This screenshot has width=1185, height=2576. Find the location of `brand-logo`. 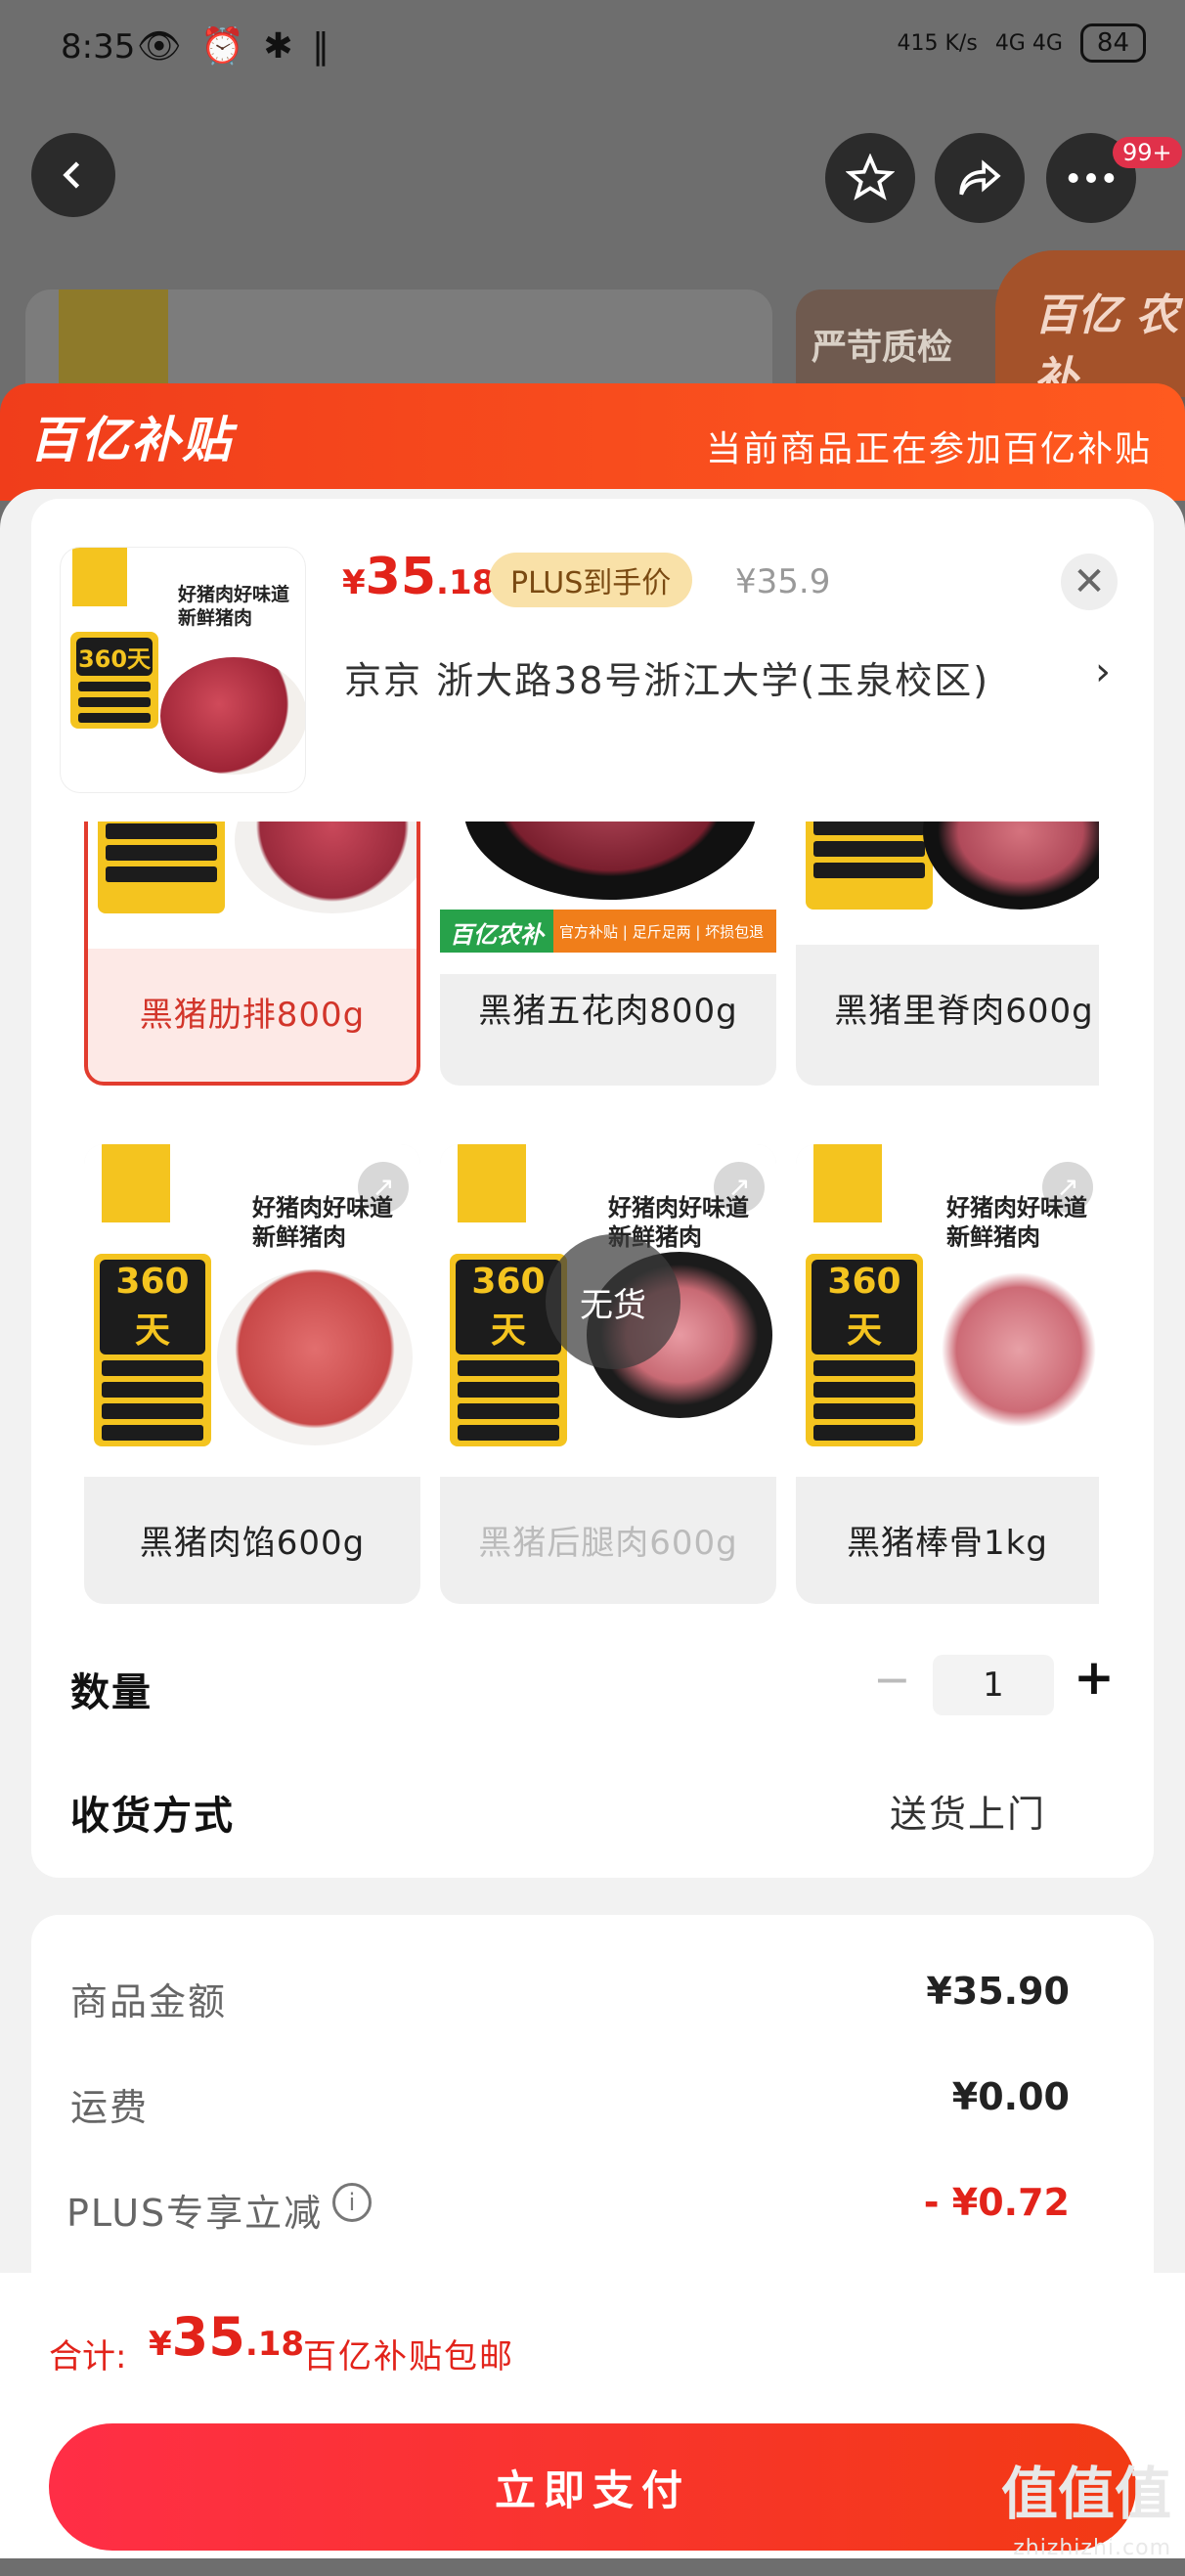

brand-logo is located at coordinates (99, 577).